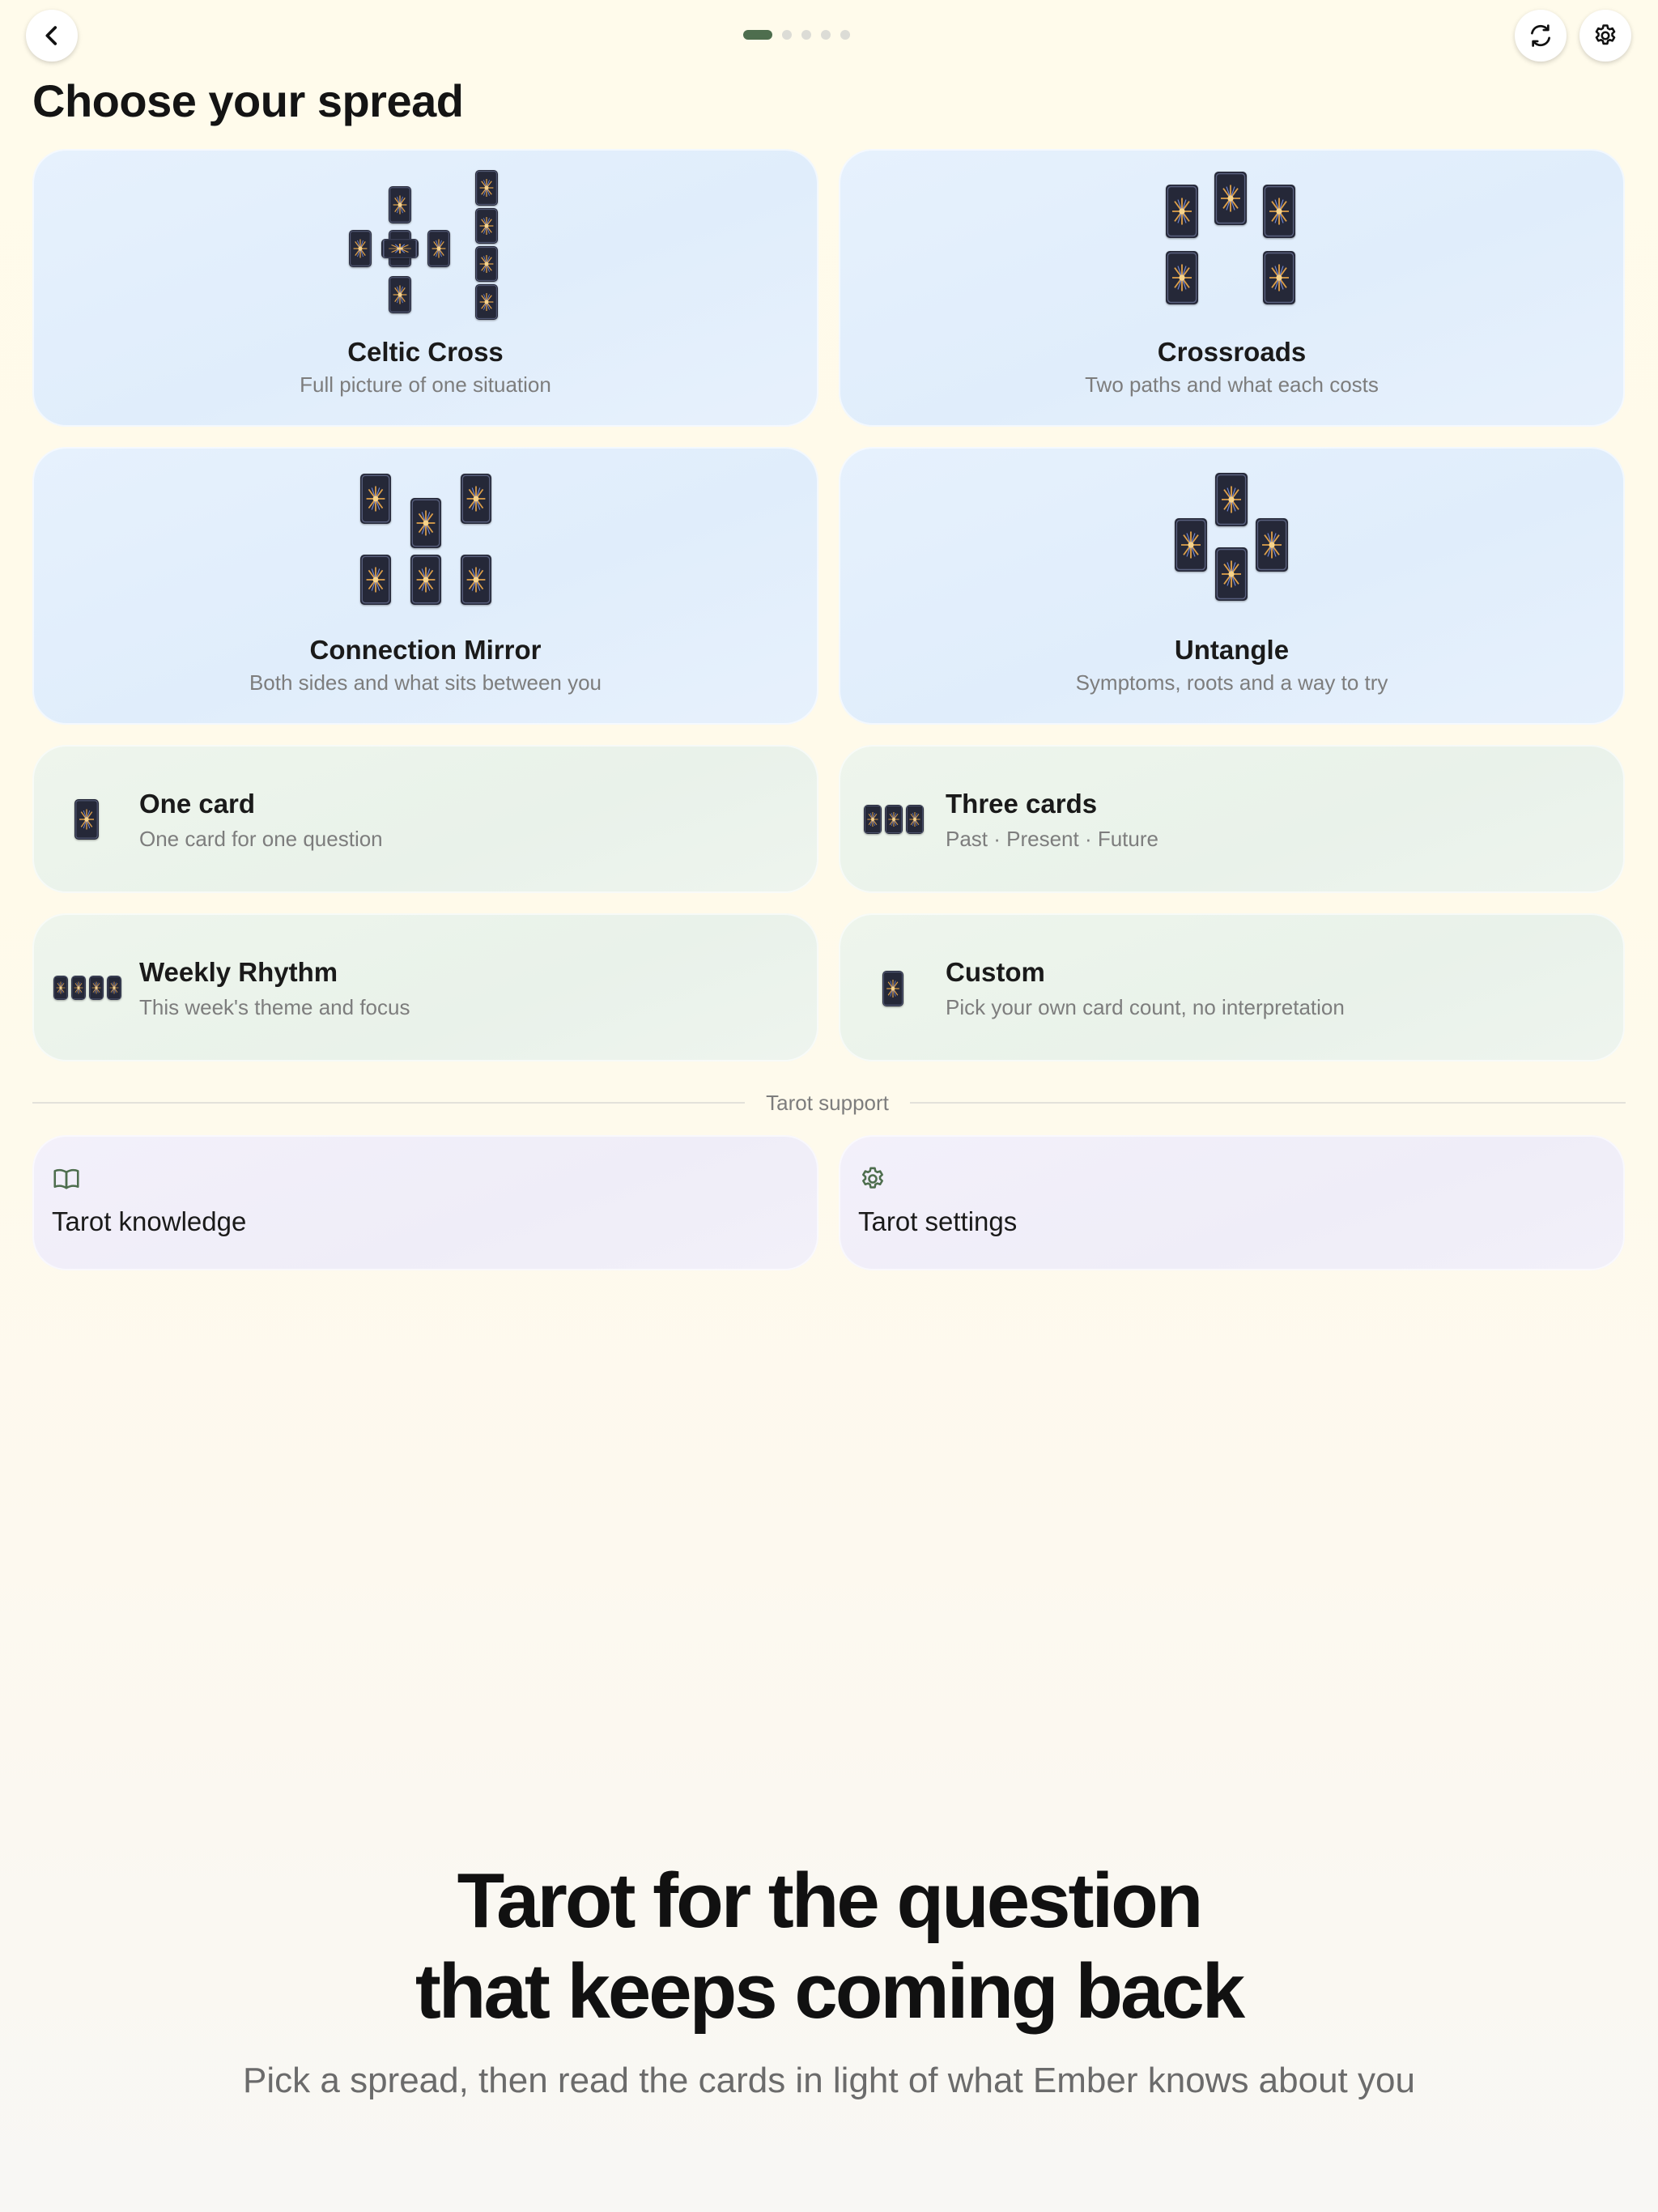 Image resolution: width=1658 pixels, height=2212 pixels. Describe the element at coordinates (1232, 352) in the screenshot. I see `spread-title: Crossroads` at that location.